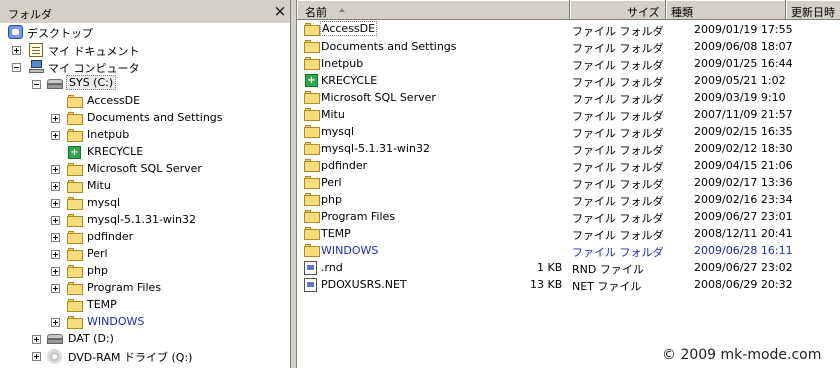  What do you see at coordinates (124, 287) in the screenshot?
I see `tree-item-label: Program Files` at bounding box center [124, 287].